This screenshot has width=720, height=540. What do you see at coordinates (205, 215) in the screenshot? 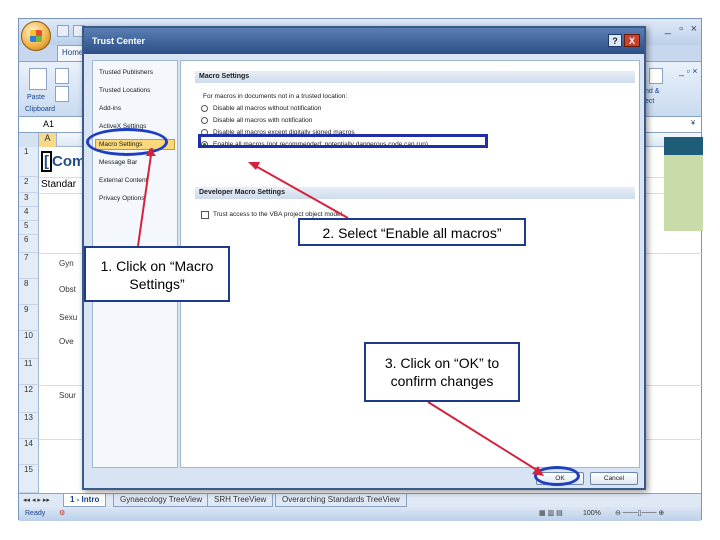
I see `checkbox-icon` at bounding box center [205, 215].